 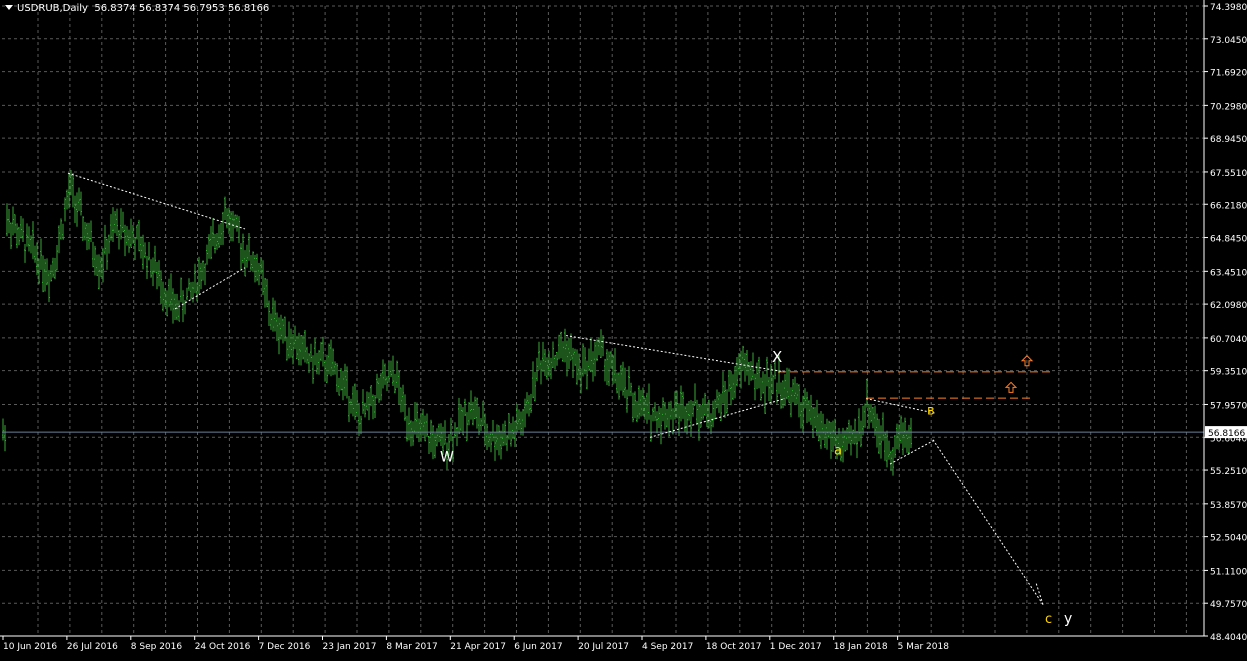 What do you see at coordinates (1228, 472) in the screenshot?
I see `price-label: 55.2510` at bounding box center [1228, 472].